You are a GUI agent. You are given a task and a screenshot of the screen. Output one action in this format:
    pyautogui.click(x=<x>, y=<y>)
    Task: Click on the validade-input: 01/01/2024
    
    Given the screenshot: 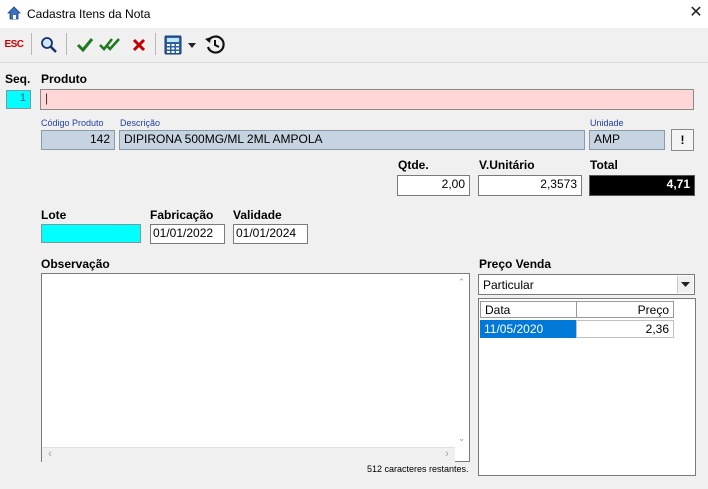 What is the action you would take?
    pyautogui.click(x=270, y=234)
    